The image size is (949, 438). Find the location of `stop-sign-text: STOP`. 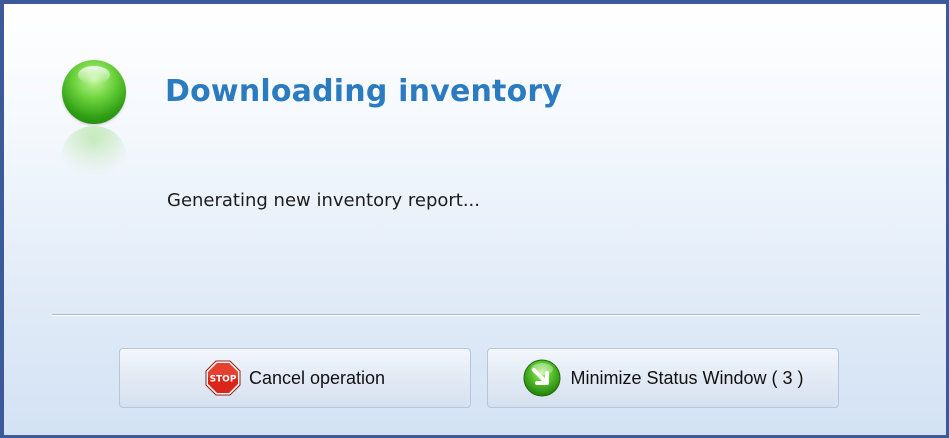

stop-sign-text: STOP is located at coordinates (223, 380).